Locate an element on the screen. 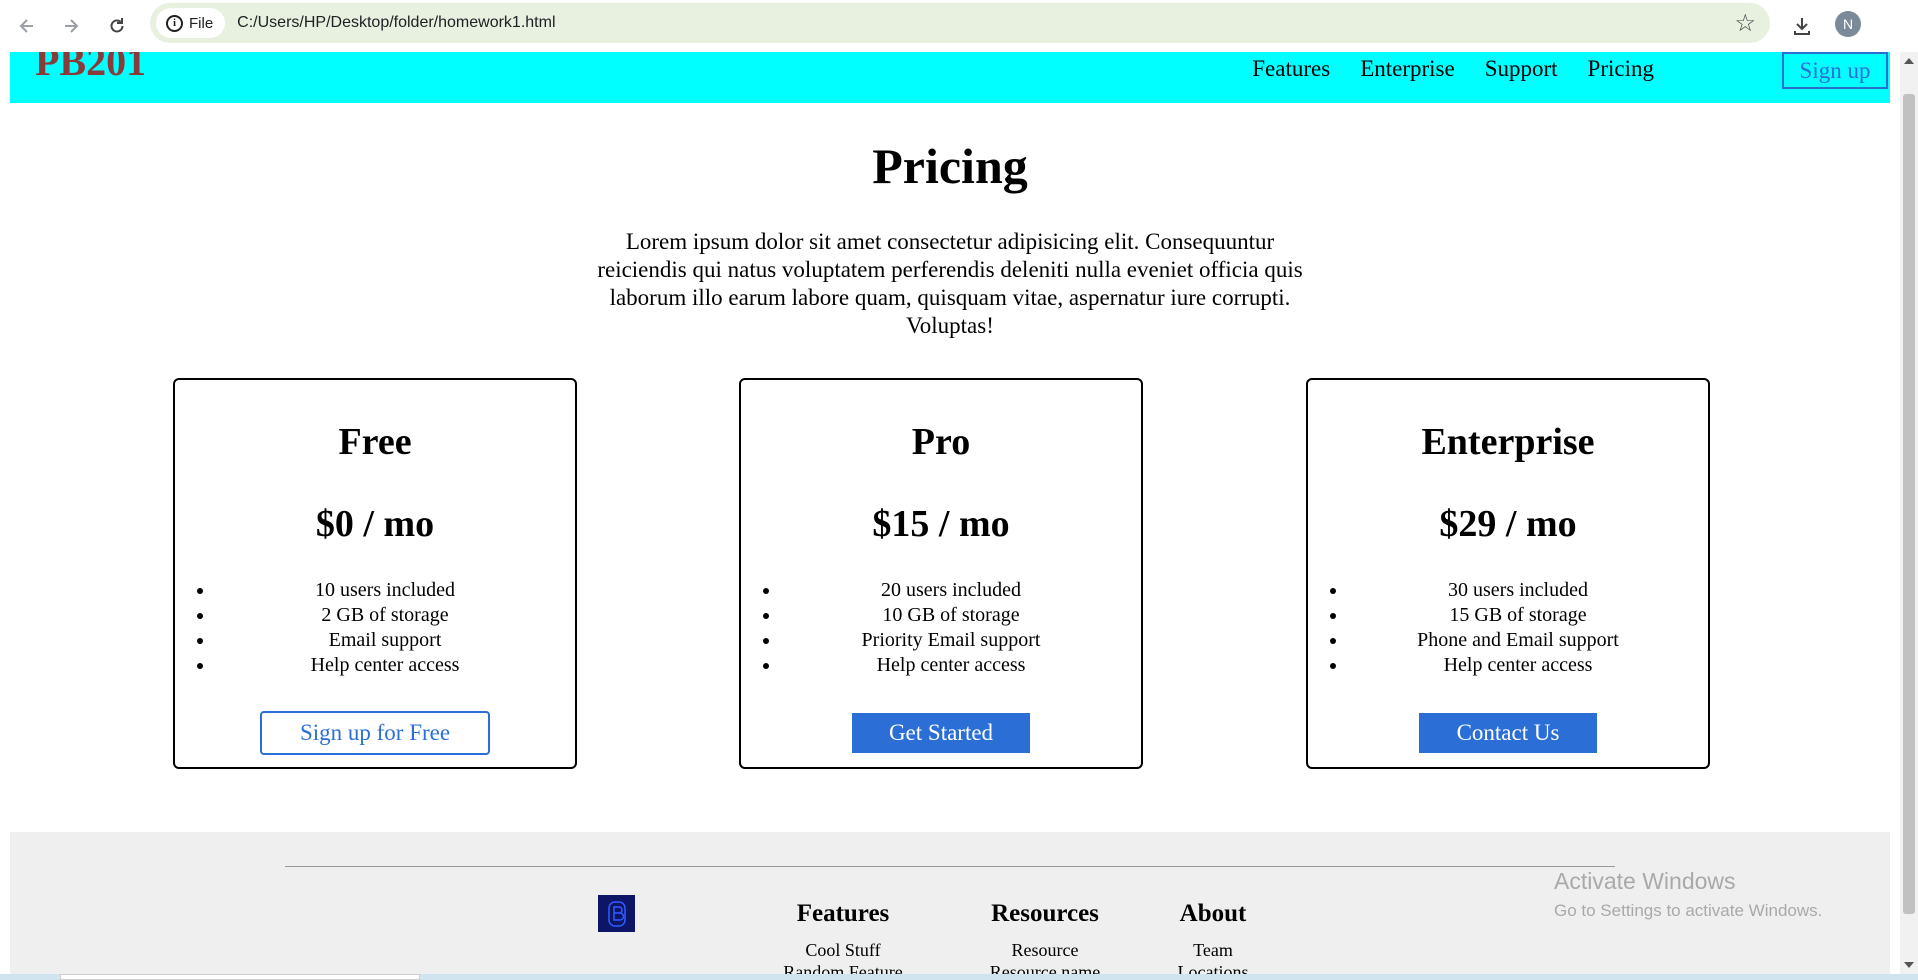  footer-link: Cool Stuff is located at coordinates (843, 950).